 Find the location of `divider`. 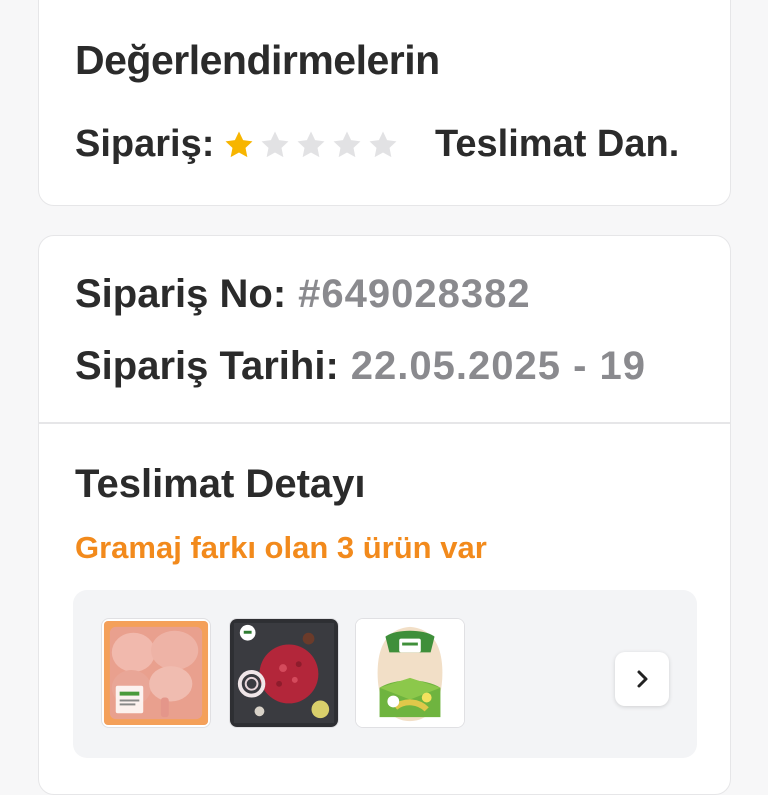

divider is located at coordinates (384, 423).